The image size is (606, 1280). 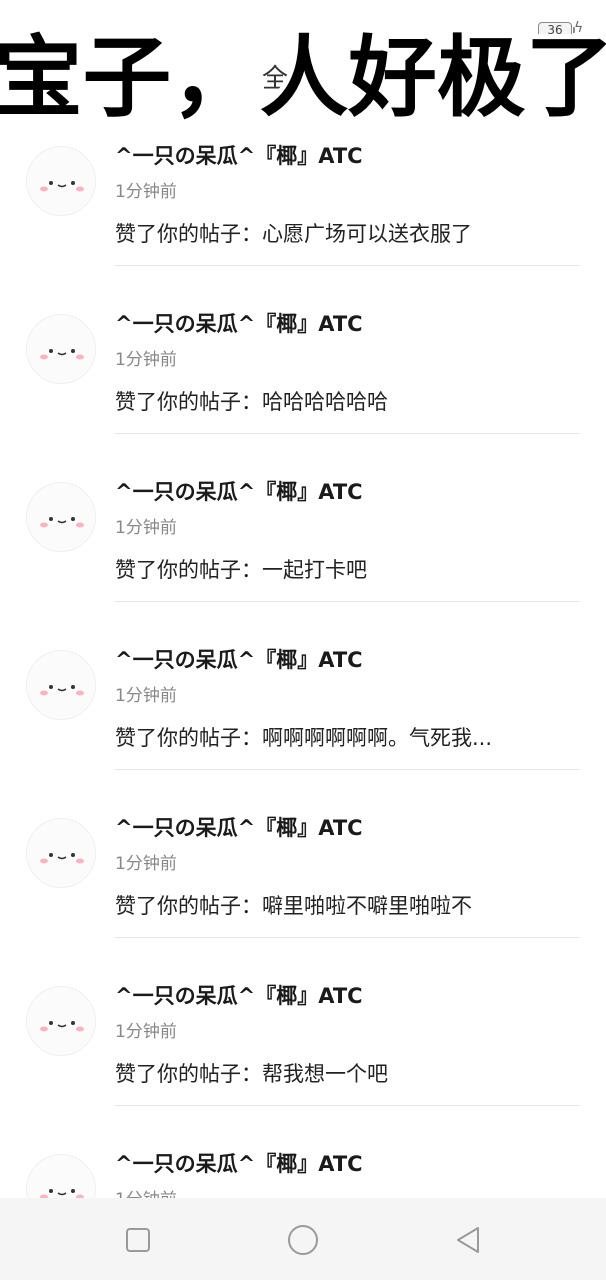 I want to click on navigation-bar, so click(x=303, y=1239).